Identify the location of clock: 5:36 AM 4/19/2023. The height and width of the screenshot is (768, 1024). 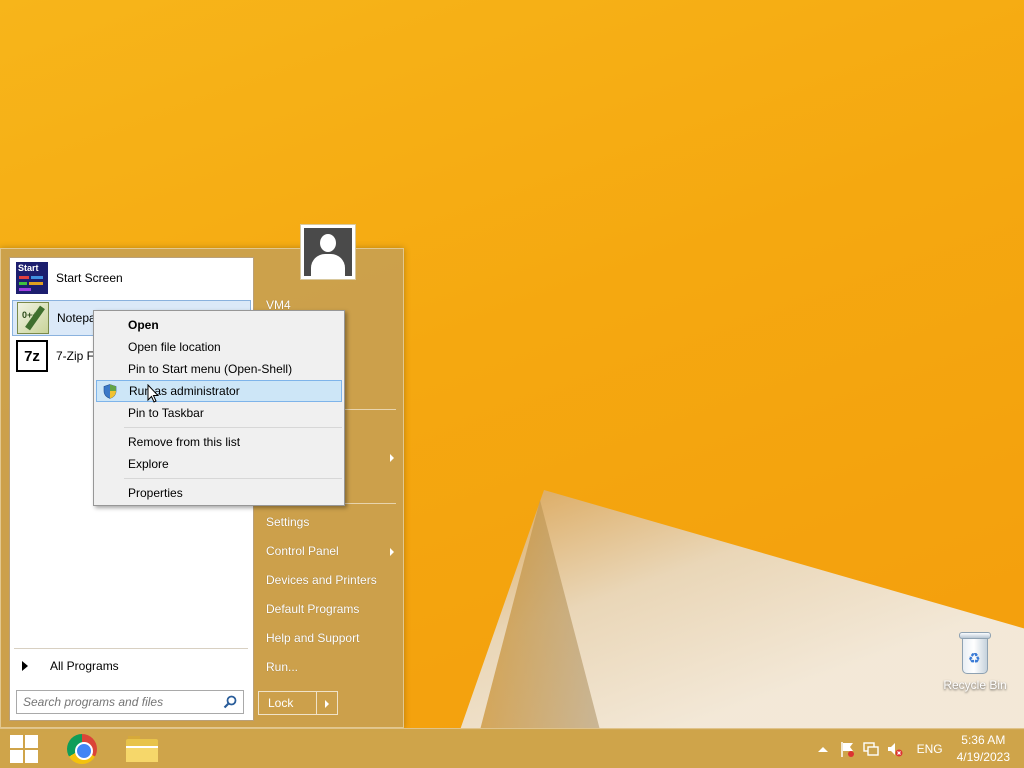
(983, 749).